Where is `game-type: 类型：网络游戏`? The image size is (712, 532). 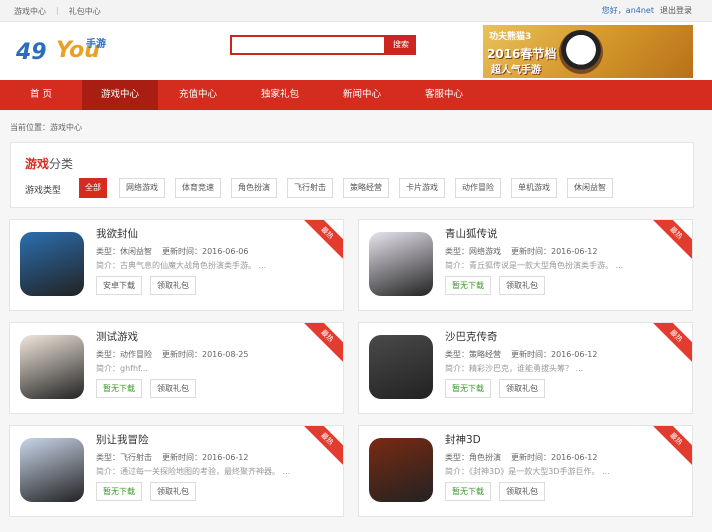 game-type: 类型：网络游戏 is located at coordinates (473, 251).